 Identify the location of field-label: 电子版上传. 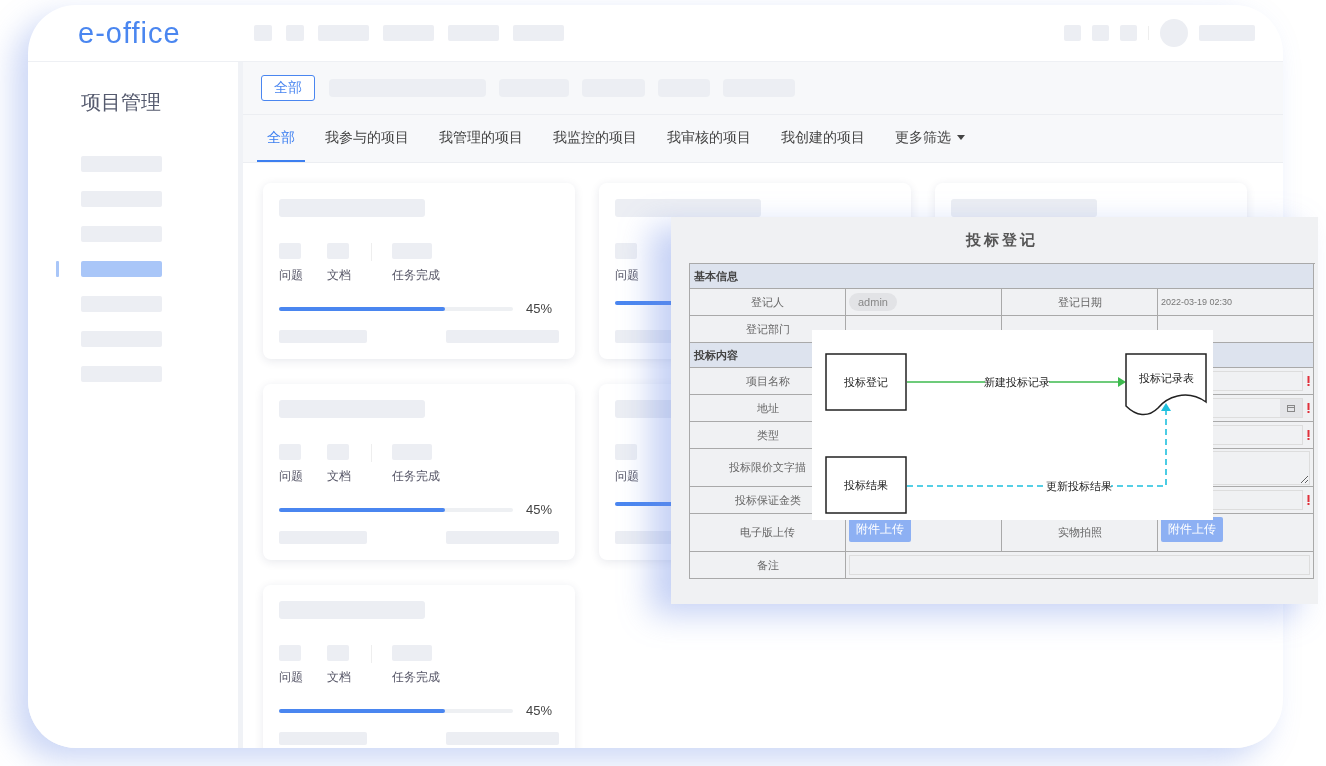
(767, 532).